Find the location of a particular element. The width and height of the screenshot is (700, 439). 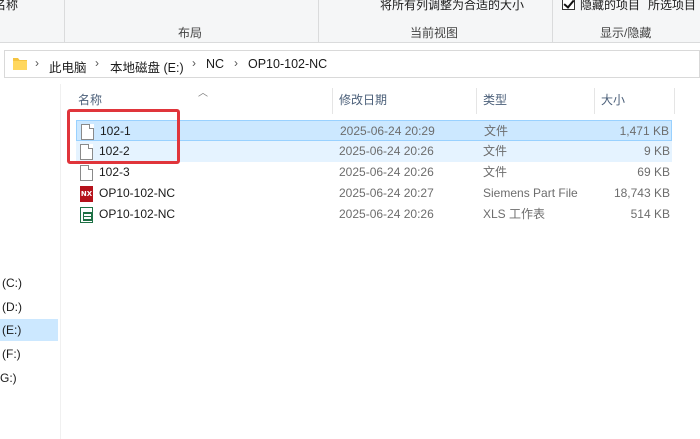

breadcrumb-drive-e: 本地磁盘 (E:) is located at coordinates (147, 66).